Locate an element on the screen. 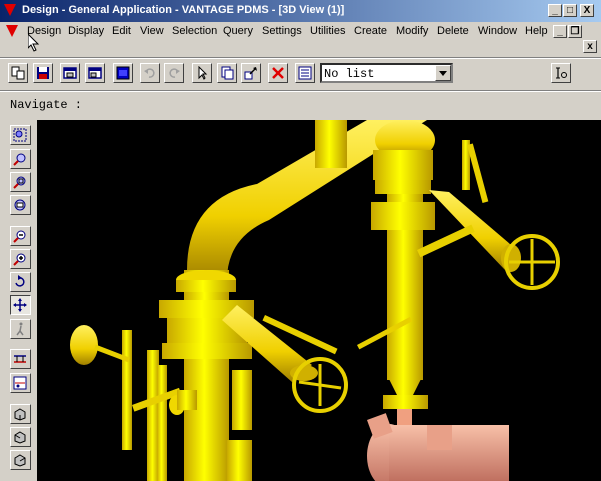 The width and height of the screenshot is (601, 481). menu-modify: Modify is located at coordinates (412, 31).